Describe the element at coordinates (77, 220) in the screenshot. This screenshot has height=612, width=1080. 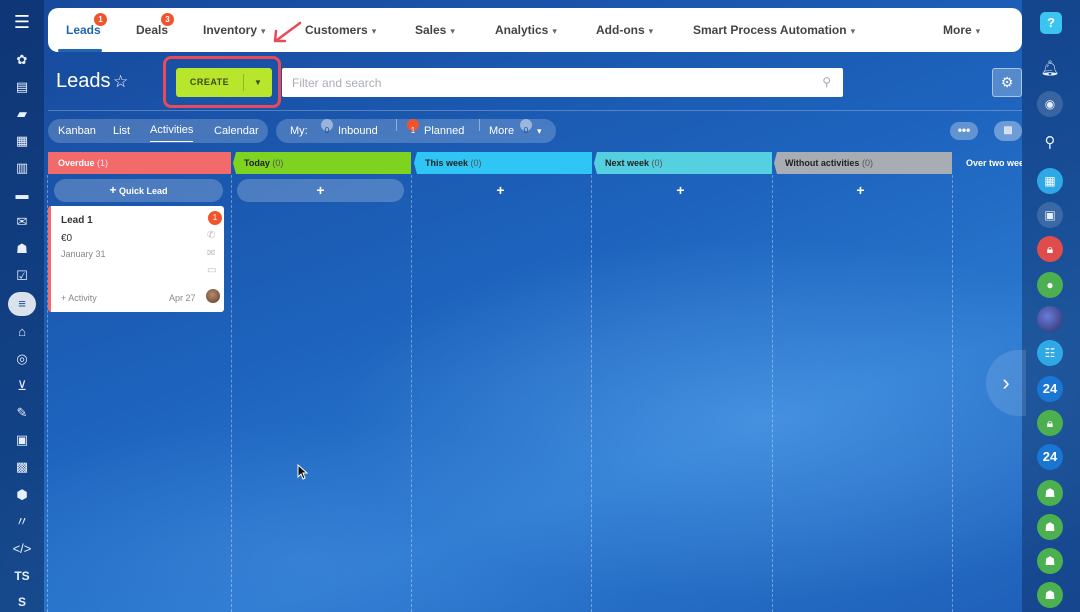
I see `lead-title: Lead 1` at that location.